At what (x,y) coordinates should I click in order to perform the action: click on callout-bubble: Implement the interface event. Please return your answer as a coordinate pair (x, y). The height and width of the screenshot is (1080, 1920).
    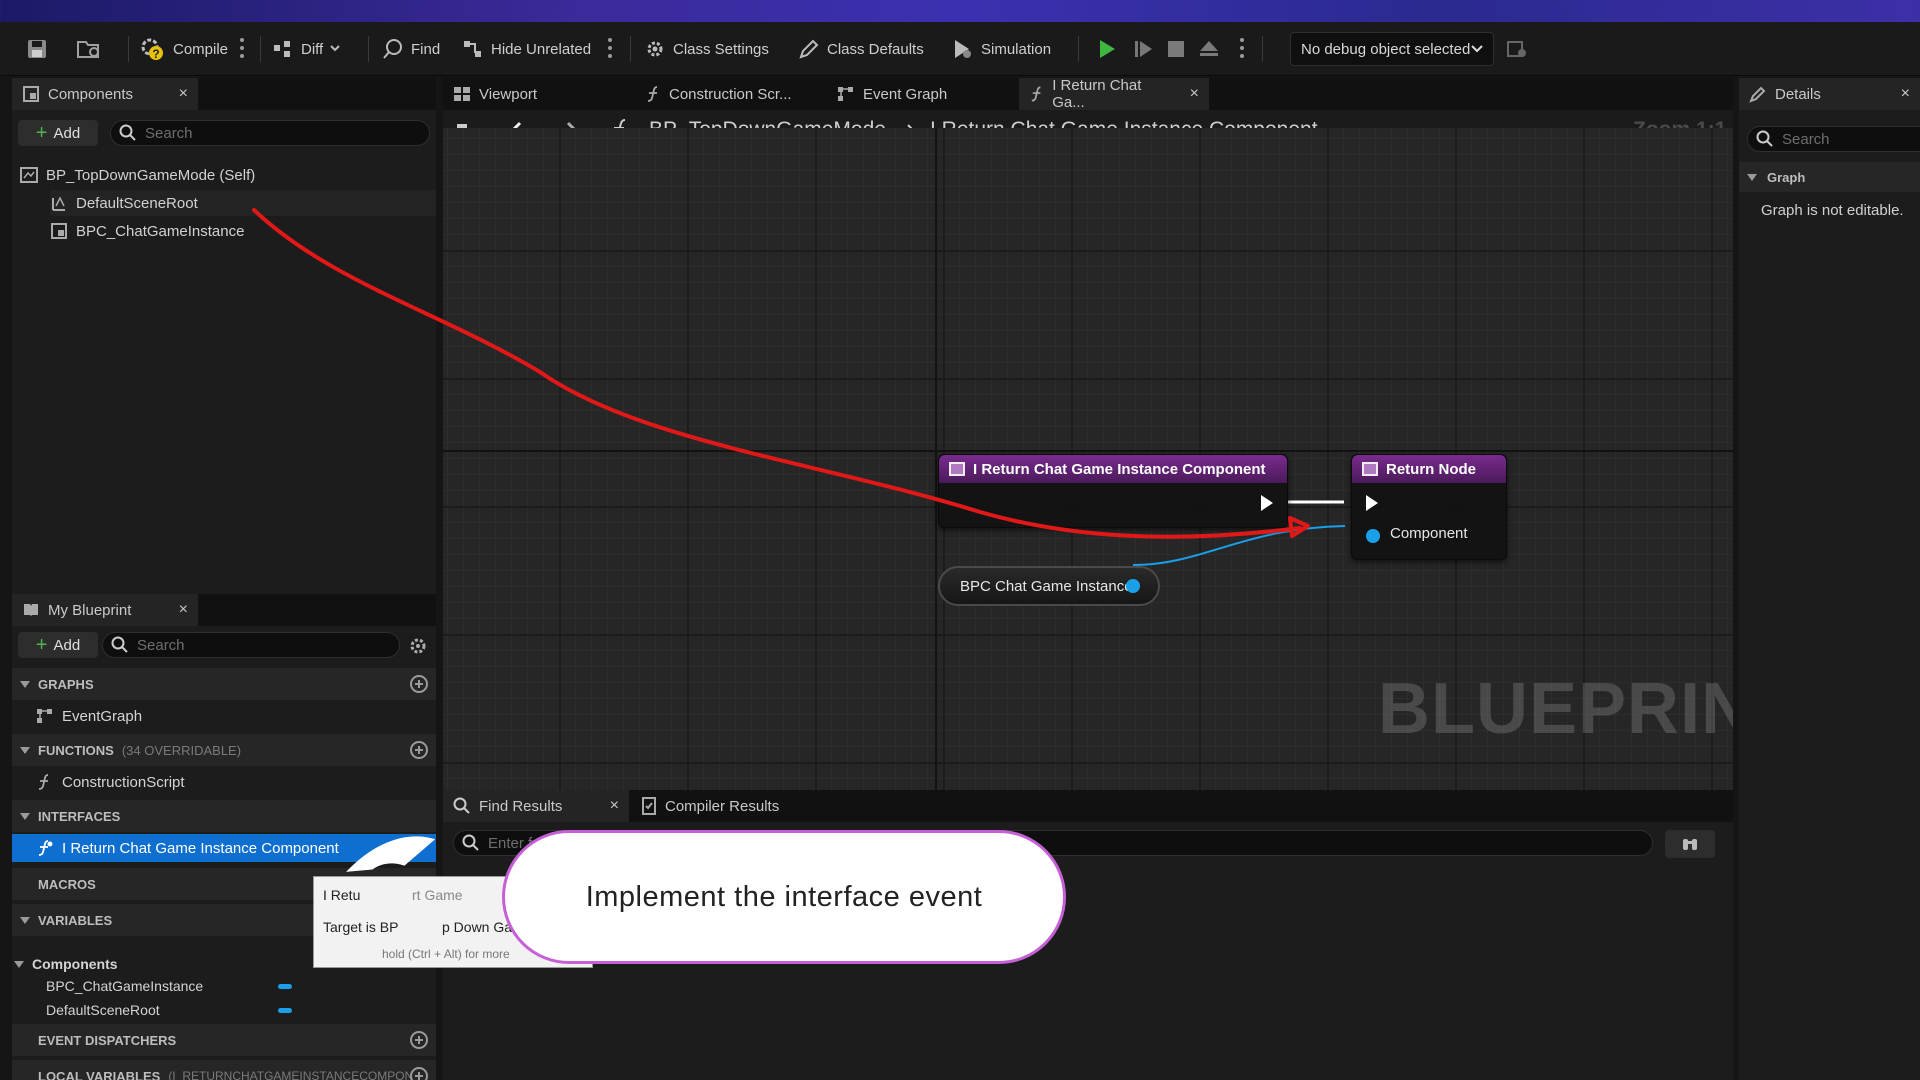
    Looking at the image, I should click on (784, 897).